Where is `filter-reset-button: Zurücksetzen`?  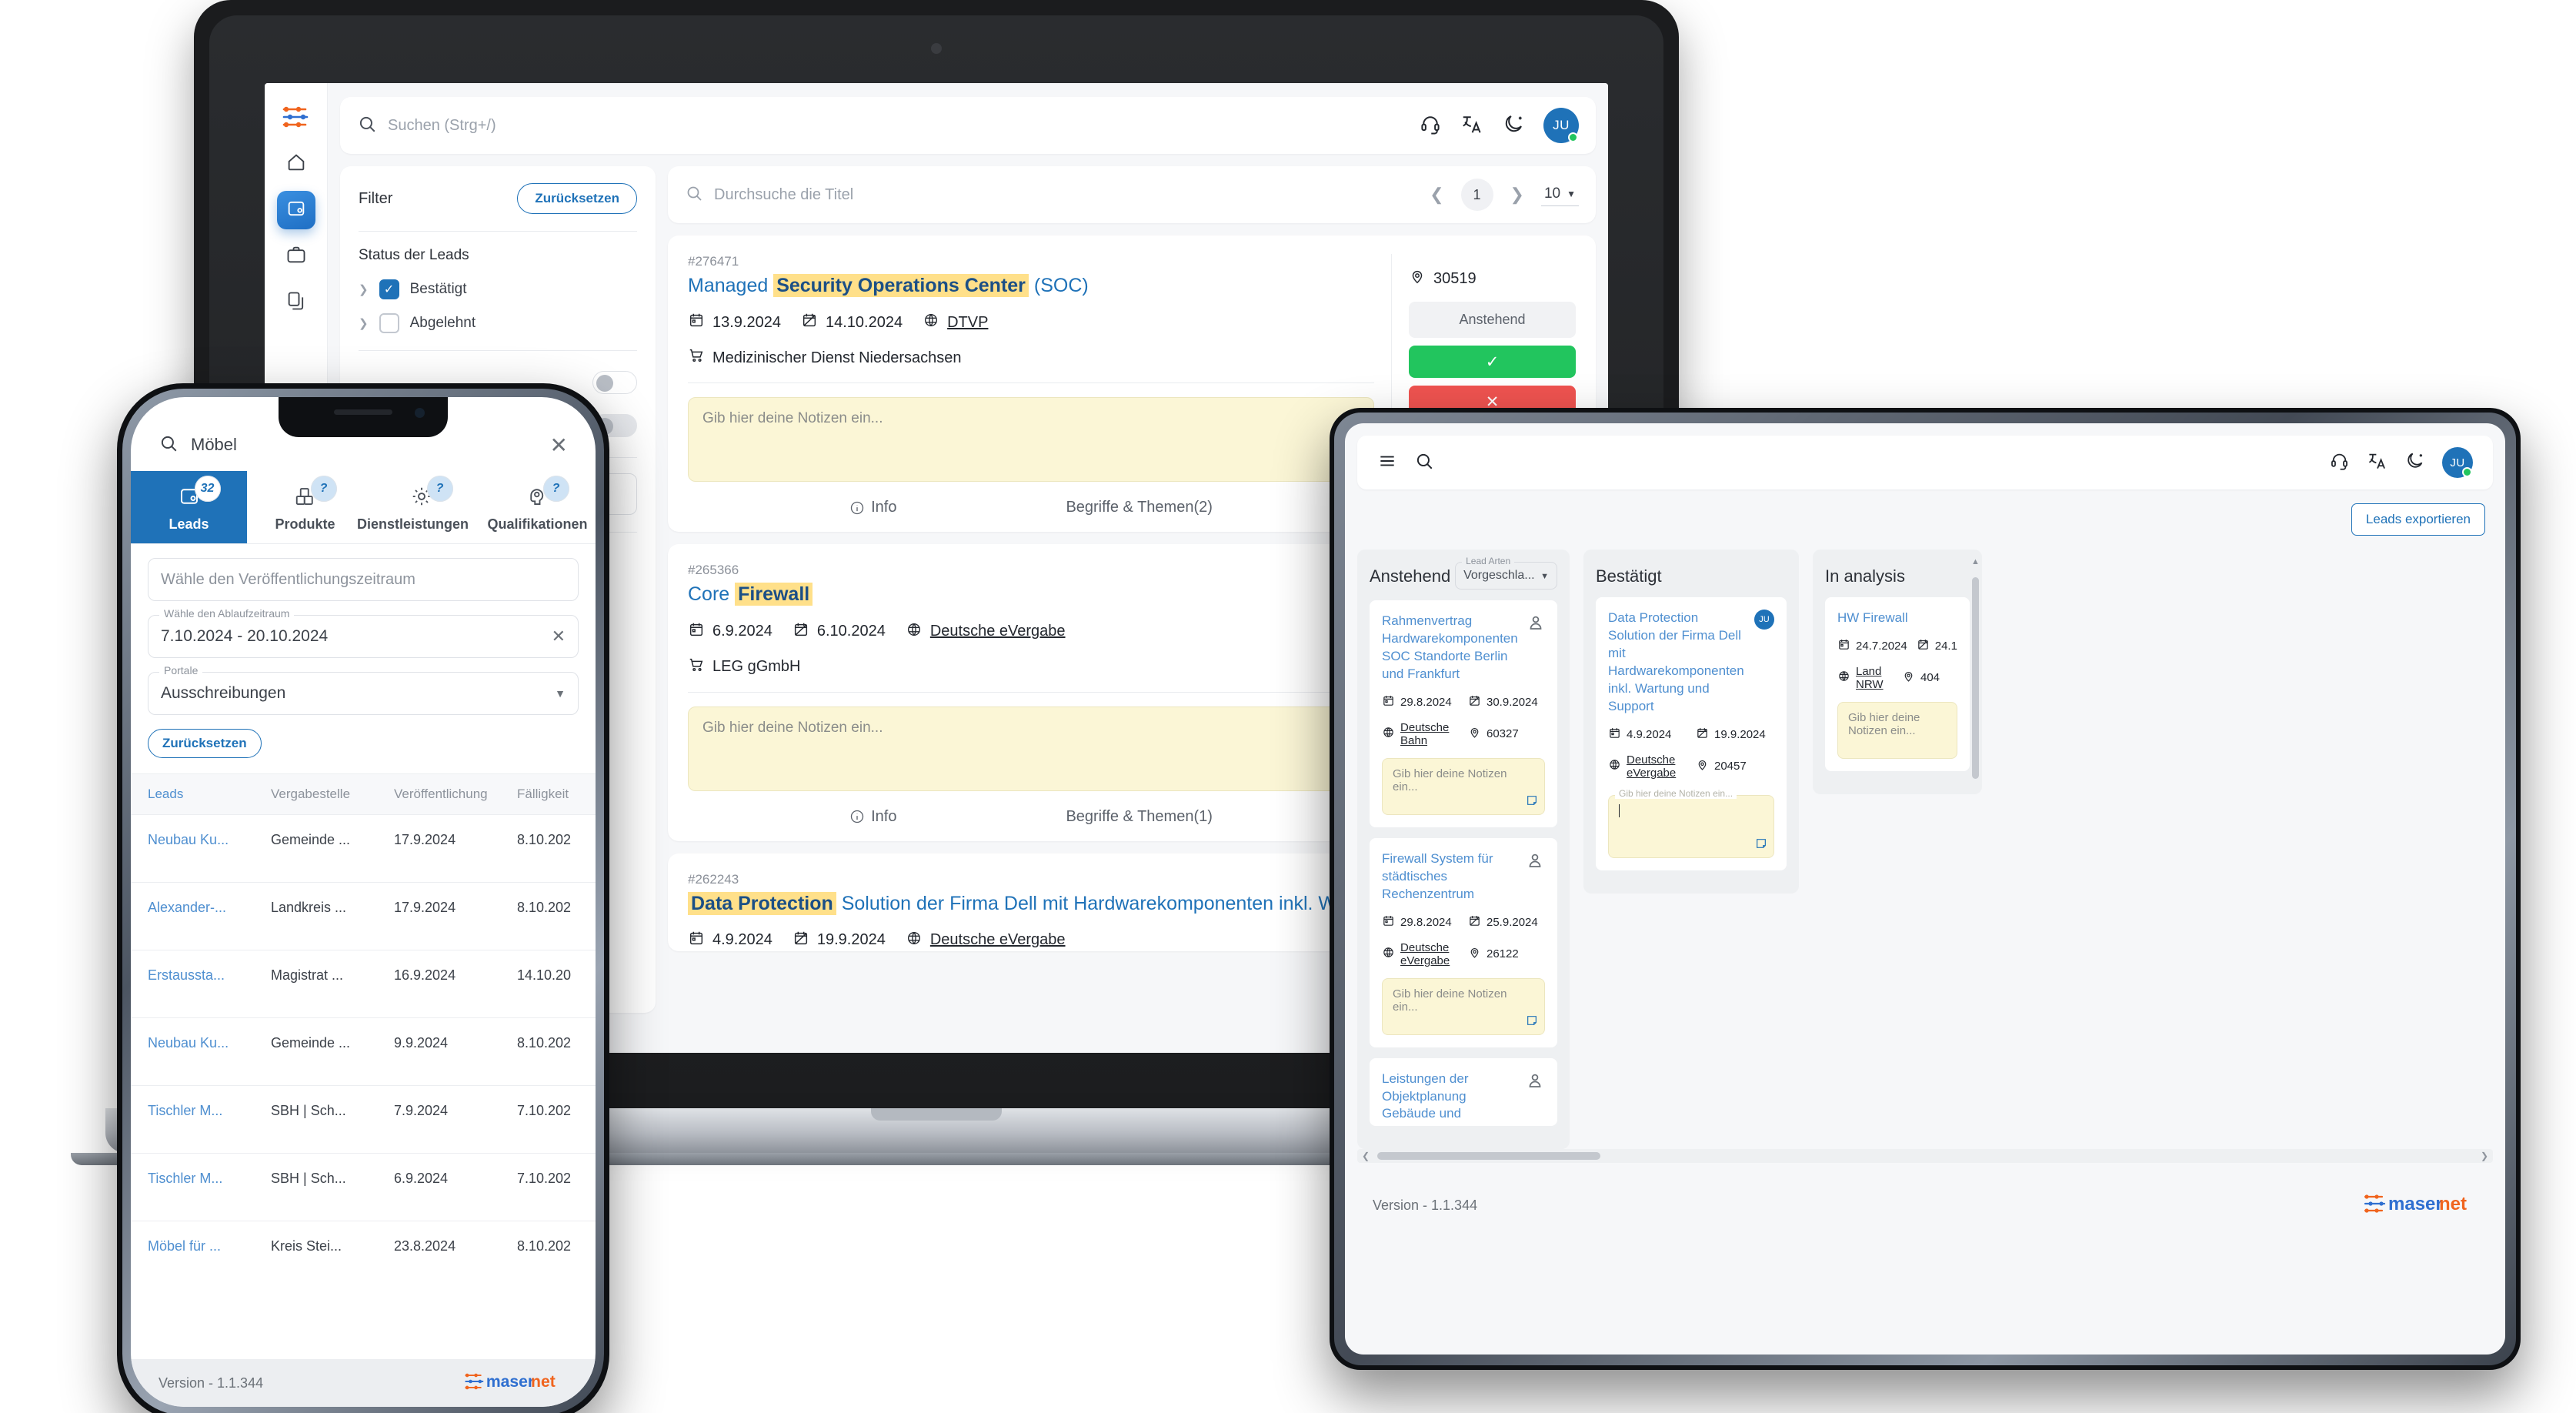 filter-reset-button: Zurücksetzen is located at coordinates (577, 198).